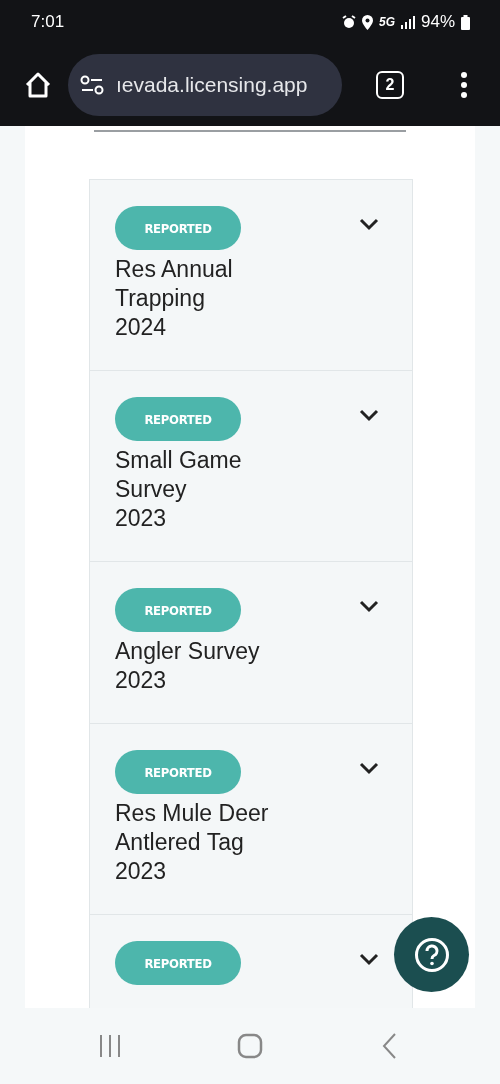 This screenshot has width=500, height=1084. What do you see at coordinates (141, 327) in the screenshot?
I see `license-year: 2024` at bounding box center [141, 327].